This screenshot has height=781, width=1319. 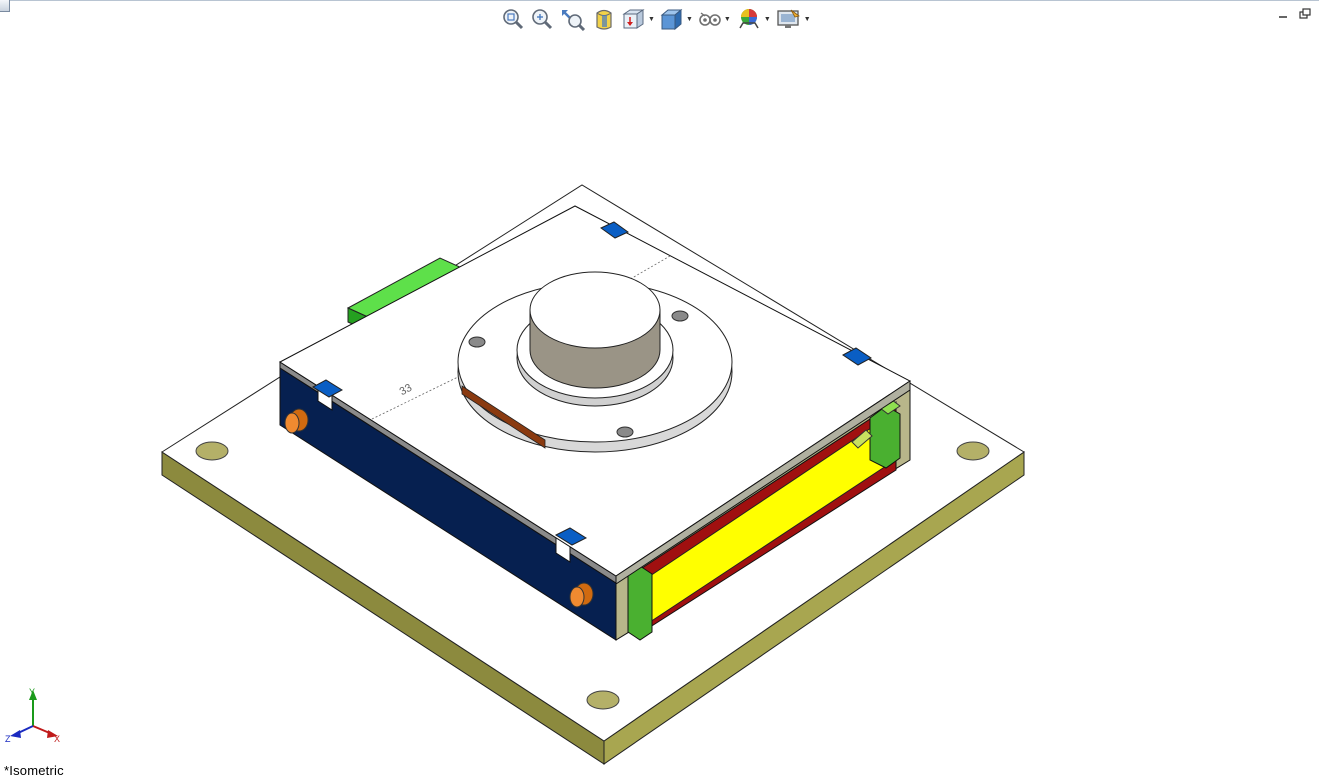 What do you see at coordinates (57, 739) in the screenshot?
I see `triad-x-label: X` at bounding box center [57, 739].